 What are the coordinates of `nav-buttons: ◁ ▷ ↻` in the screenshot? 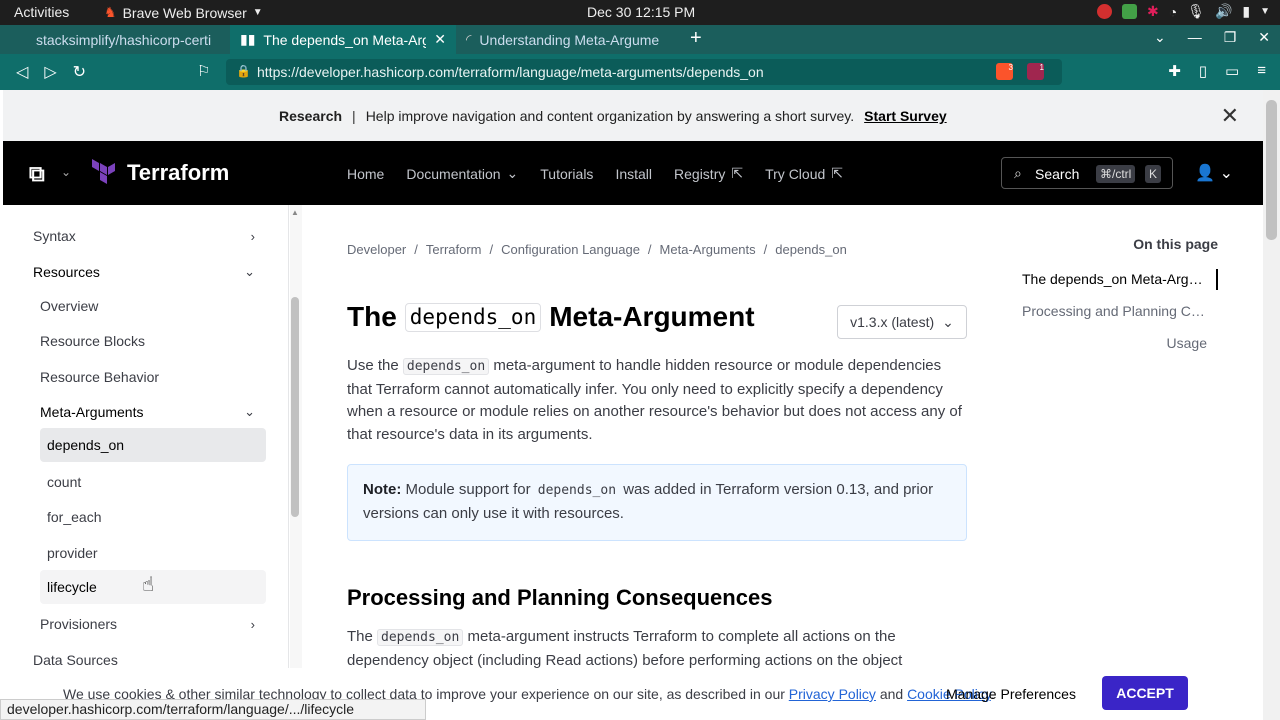 It's located at (51, 72).